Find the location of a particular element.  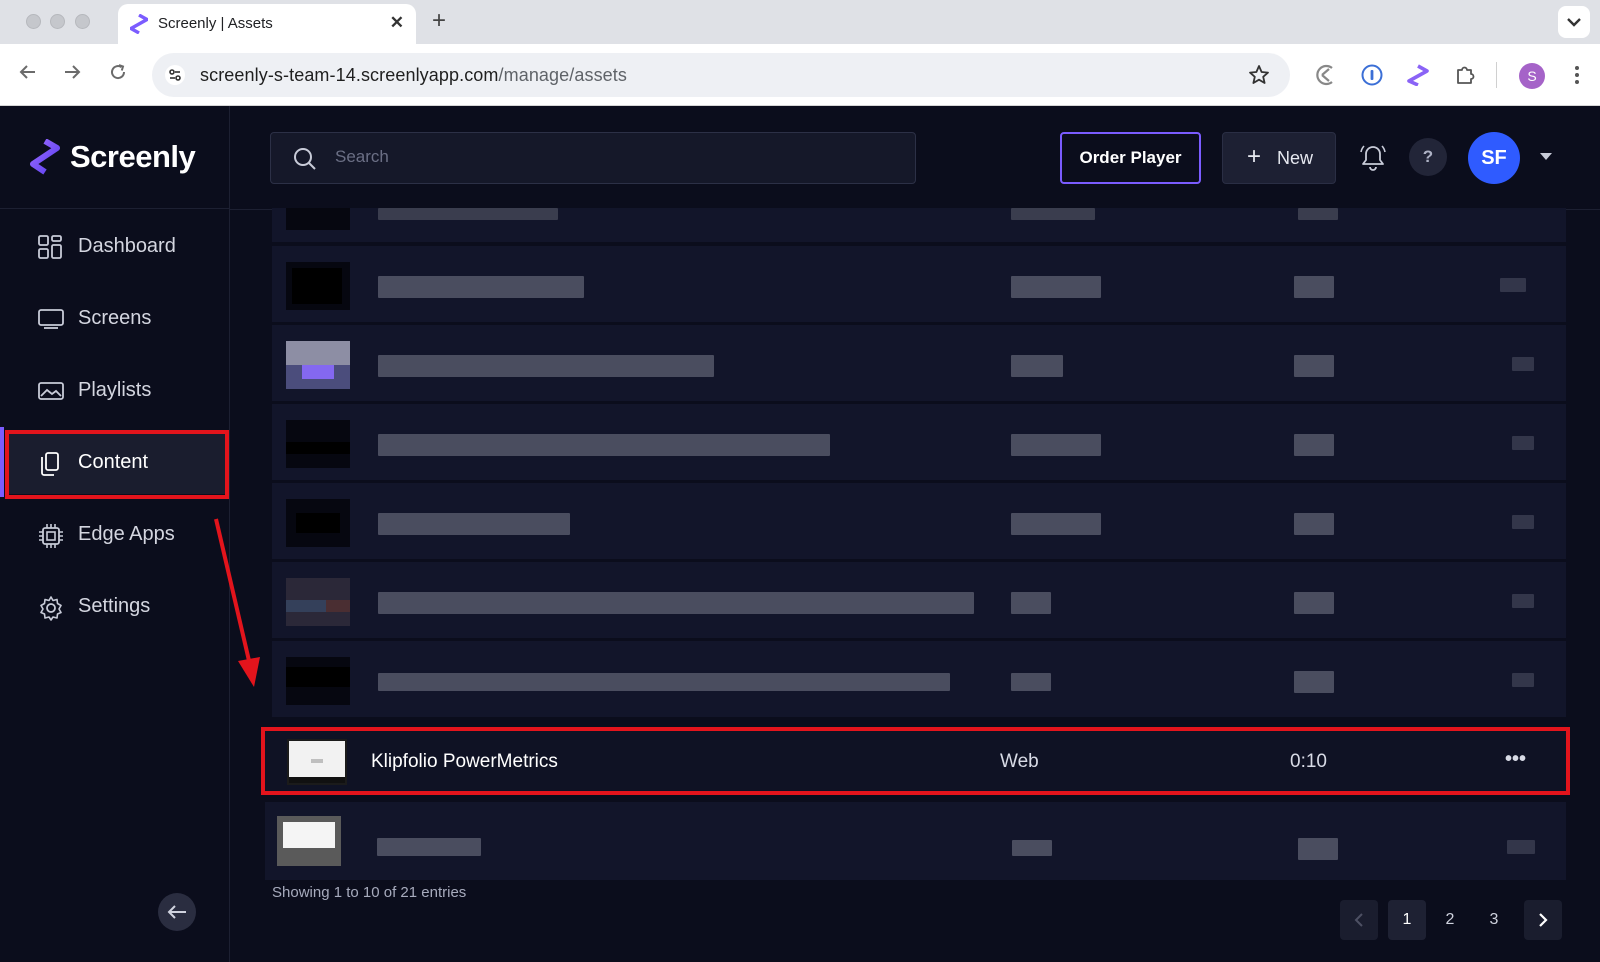

extension-k-icon is located at coordinates (1325, 75).